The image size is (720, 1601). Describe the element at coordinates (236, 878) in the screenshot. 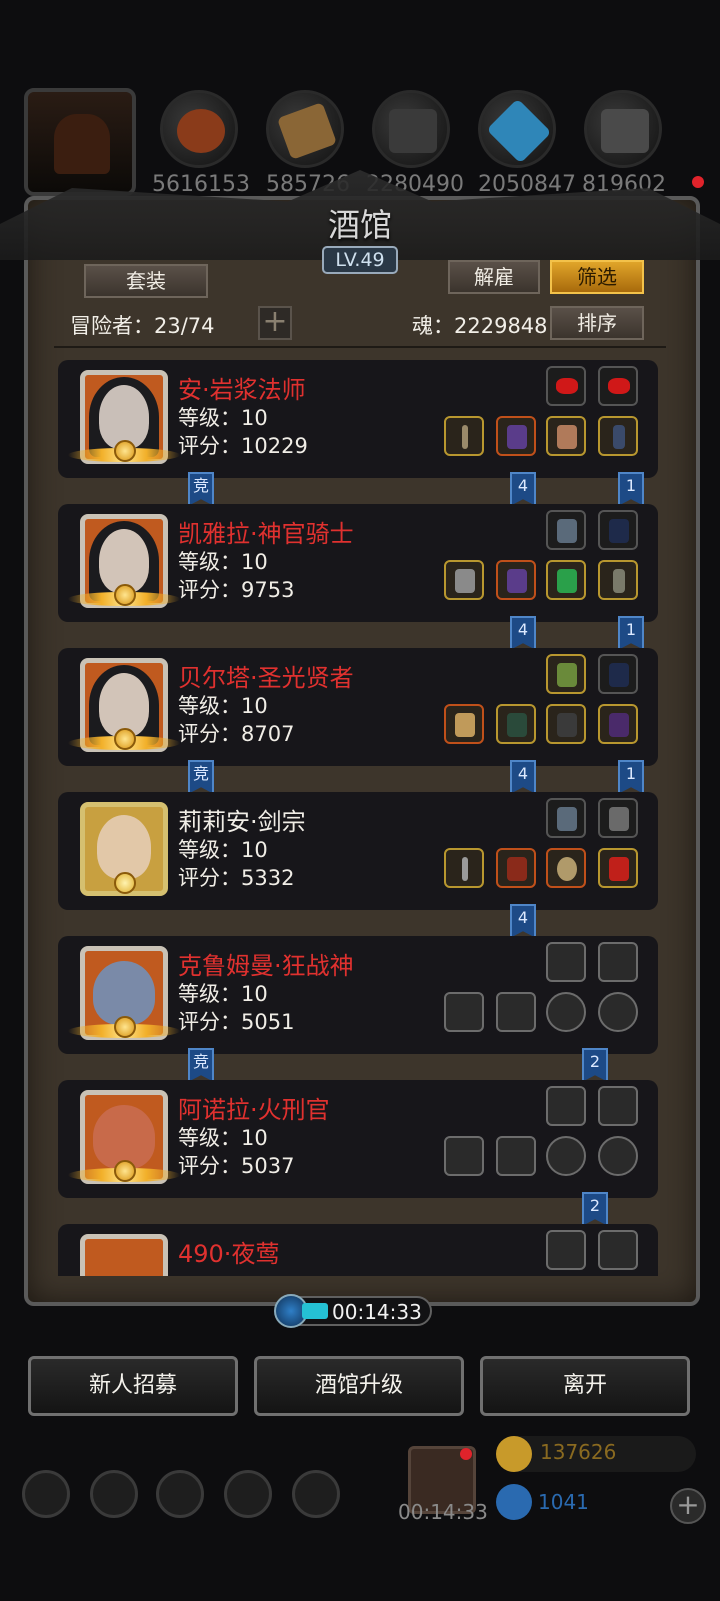

I see `hero-score: 评分：5332` at that location.